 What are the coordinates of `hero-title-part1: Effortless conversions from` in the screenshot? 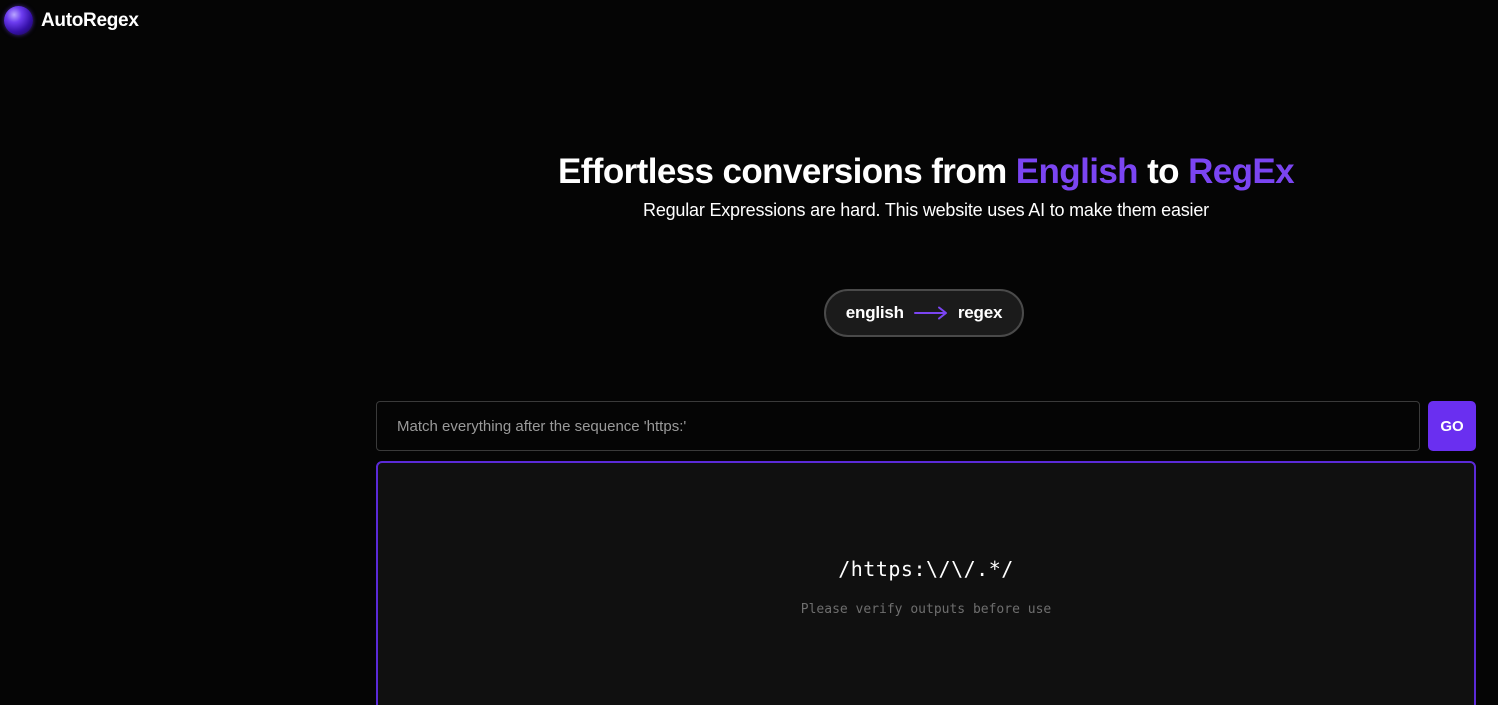 It's located at (786, 171).